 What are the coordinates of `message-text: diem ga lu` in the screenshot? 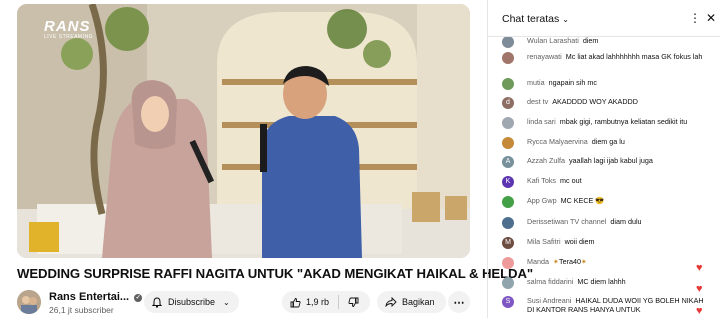 It's located at (608, 141).